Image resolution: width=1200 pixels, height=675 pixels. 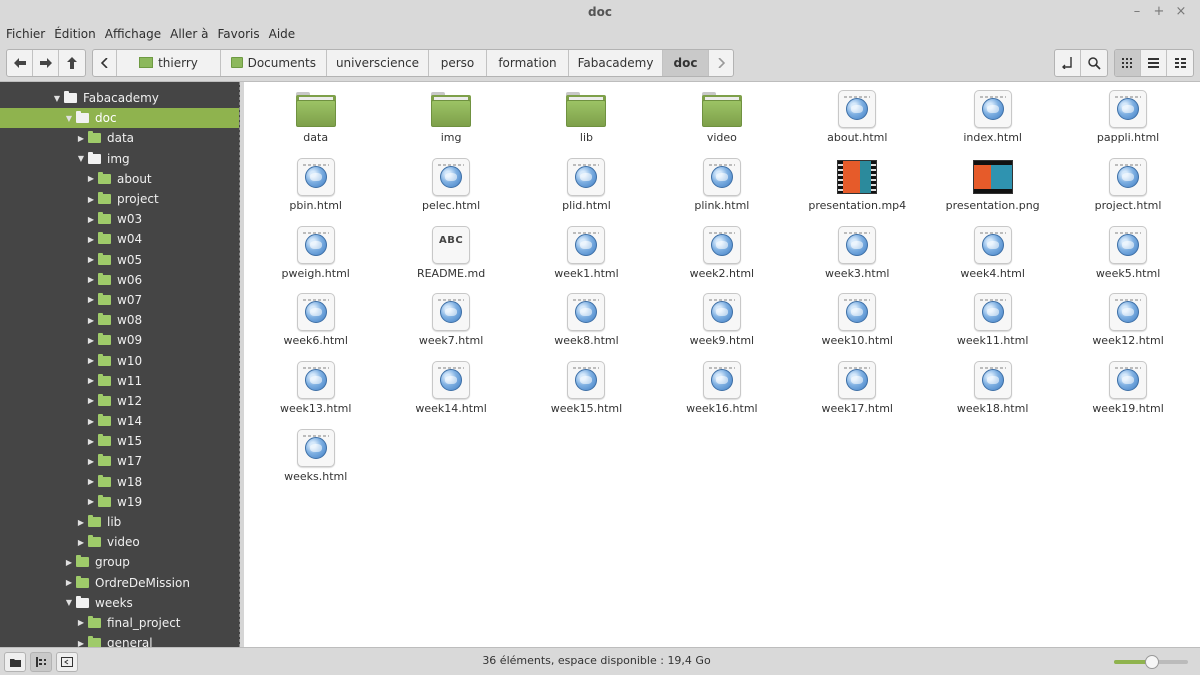 I want to click on breadcrumb-doc: doc, so click(x=686, y=62).